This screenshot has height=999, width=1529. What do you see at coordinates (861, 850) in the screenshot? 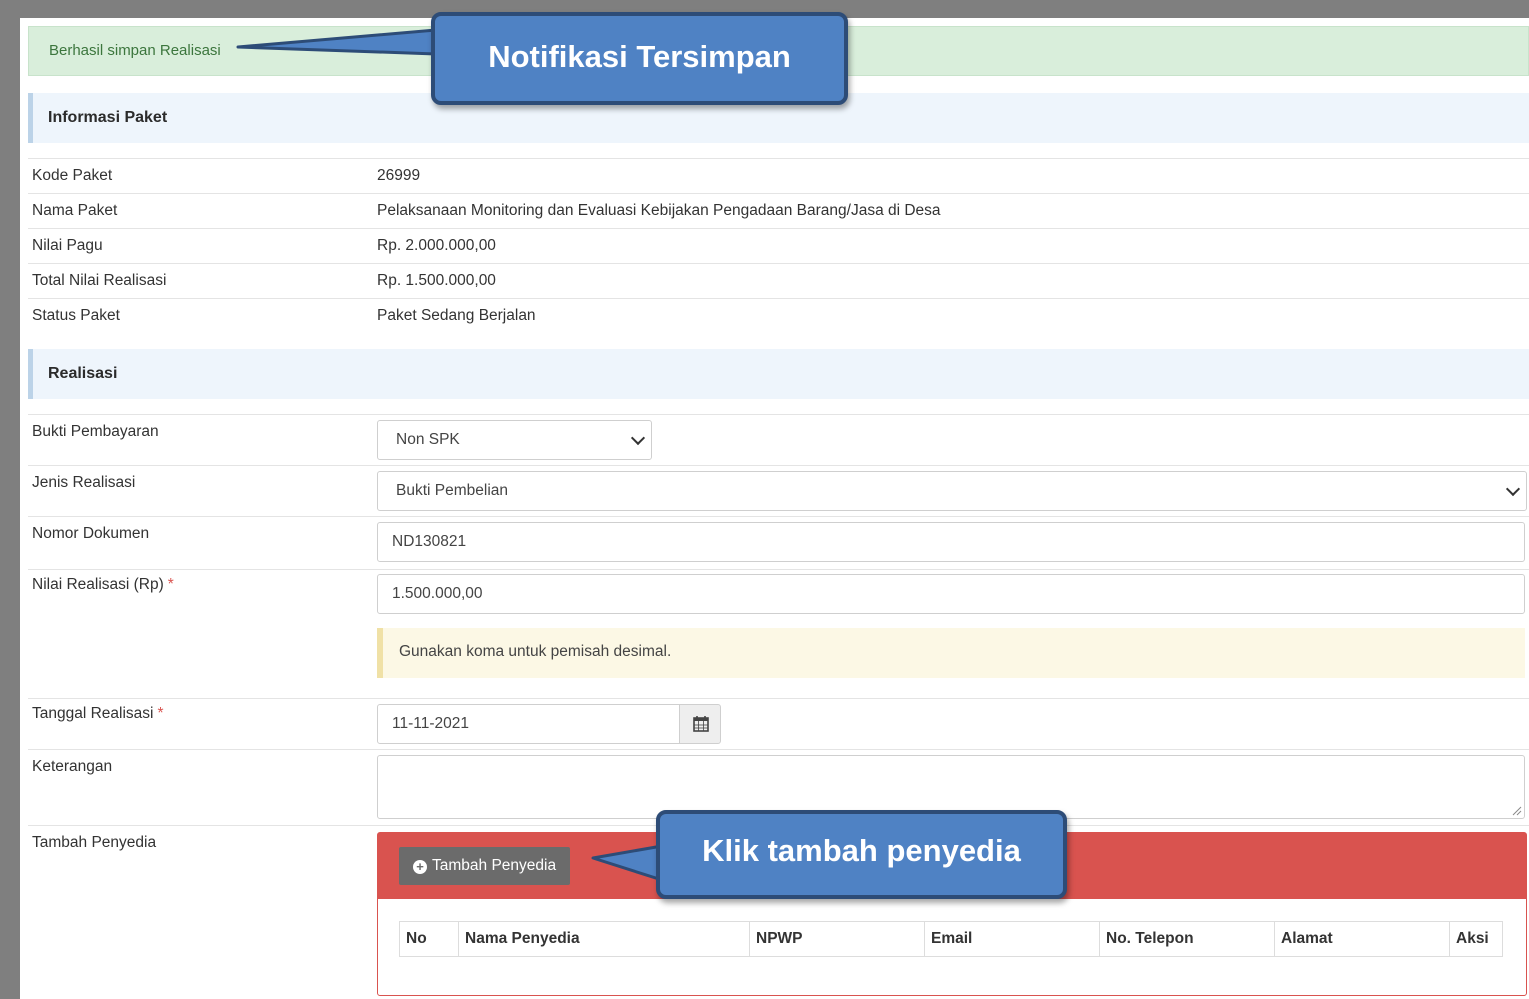
I see `callout-text: Klik tambah penyedia` at bounding box center [861, 850].